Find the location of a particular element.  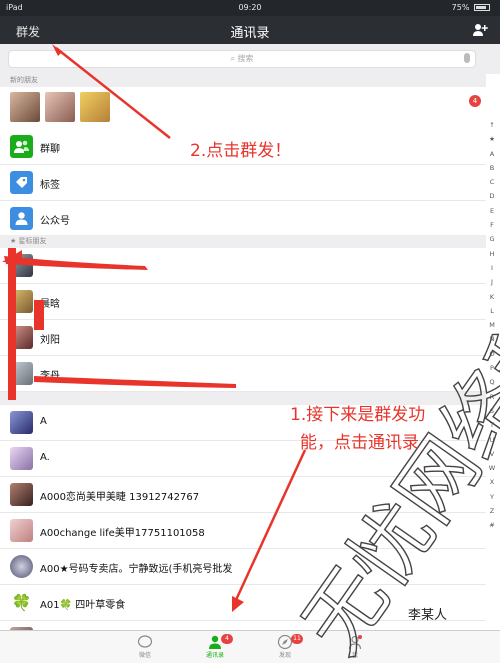

official-account-icon is located at coordinates (21, 218).